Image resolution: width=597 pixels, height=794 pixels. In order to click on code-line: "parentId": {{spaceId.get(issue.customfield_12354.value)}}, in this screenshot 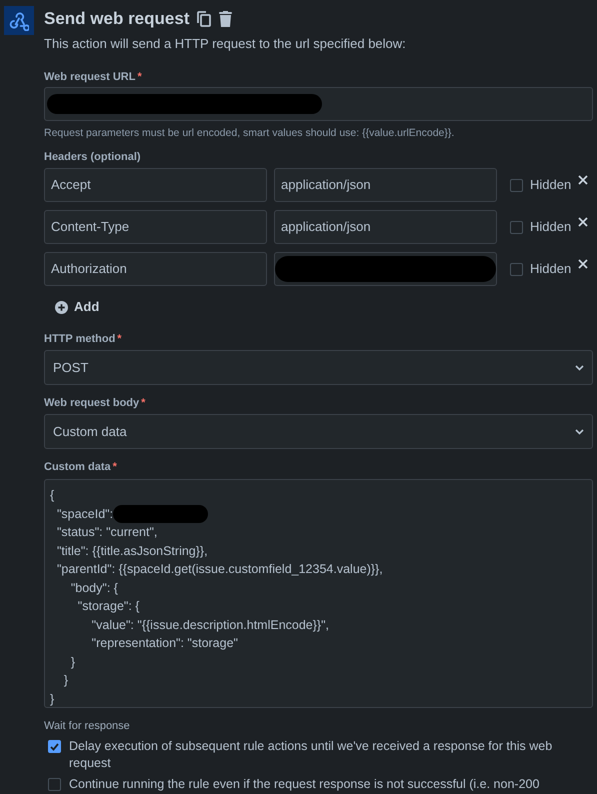, I will do `click(219, 569)`.